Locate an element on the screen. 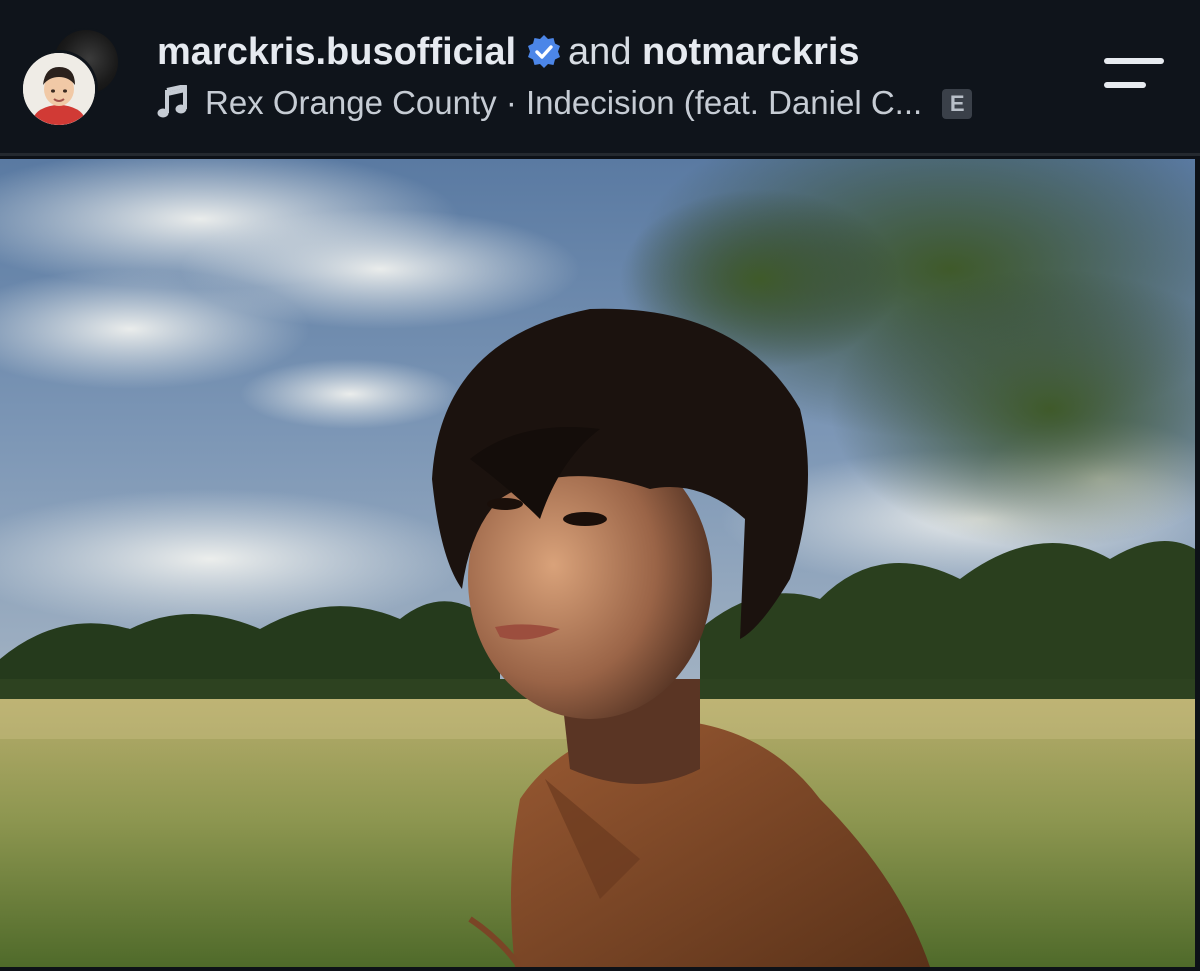  username-secondary: notmarckris is located at coordinates (751, 52).